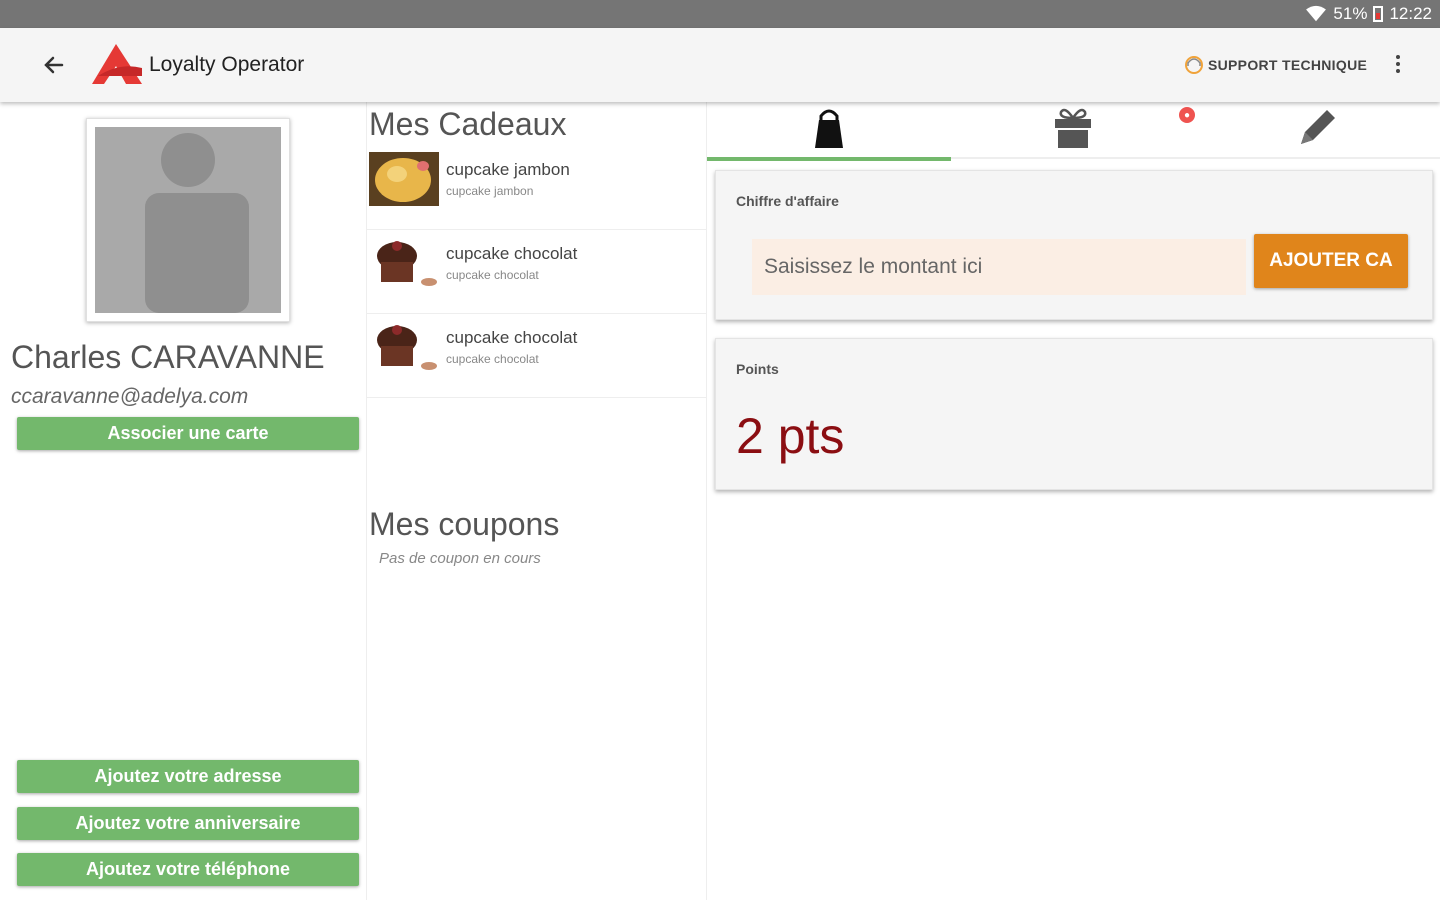  Describe the element at coordinates (54, 65) in the screenshot. I see `back-arrow-icon` at that location.